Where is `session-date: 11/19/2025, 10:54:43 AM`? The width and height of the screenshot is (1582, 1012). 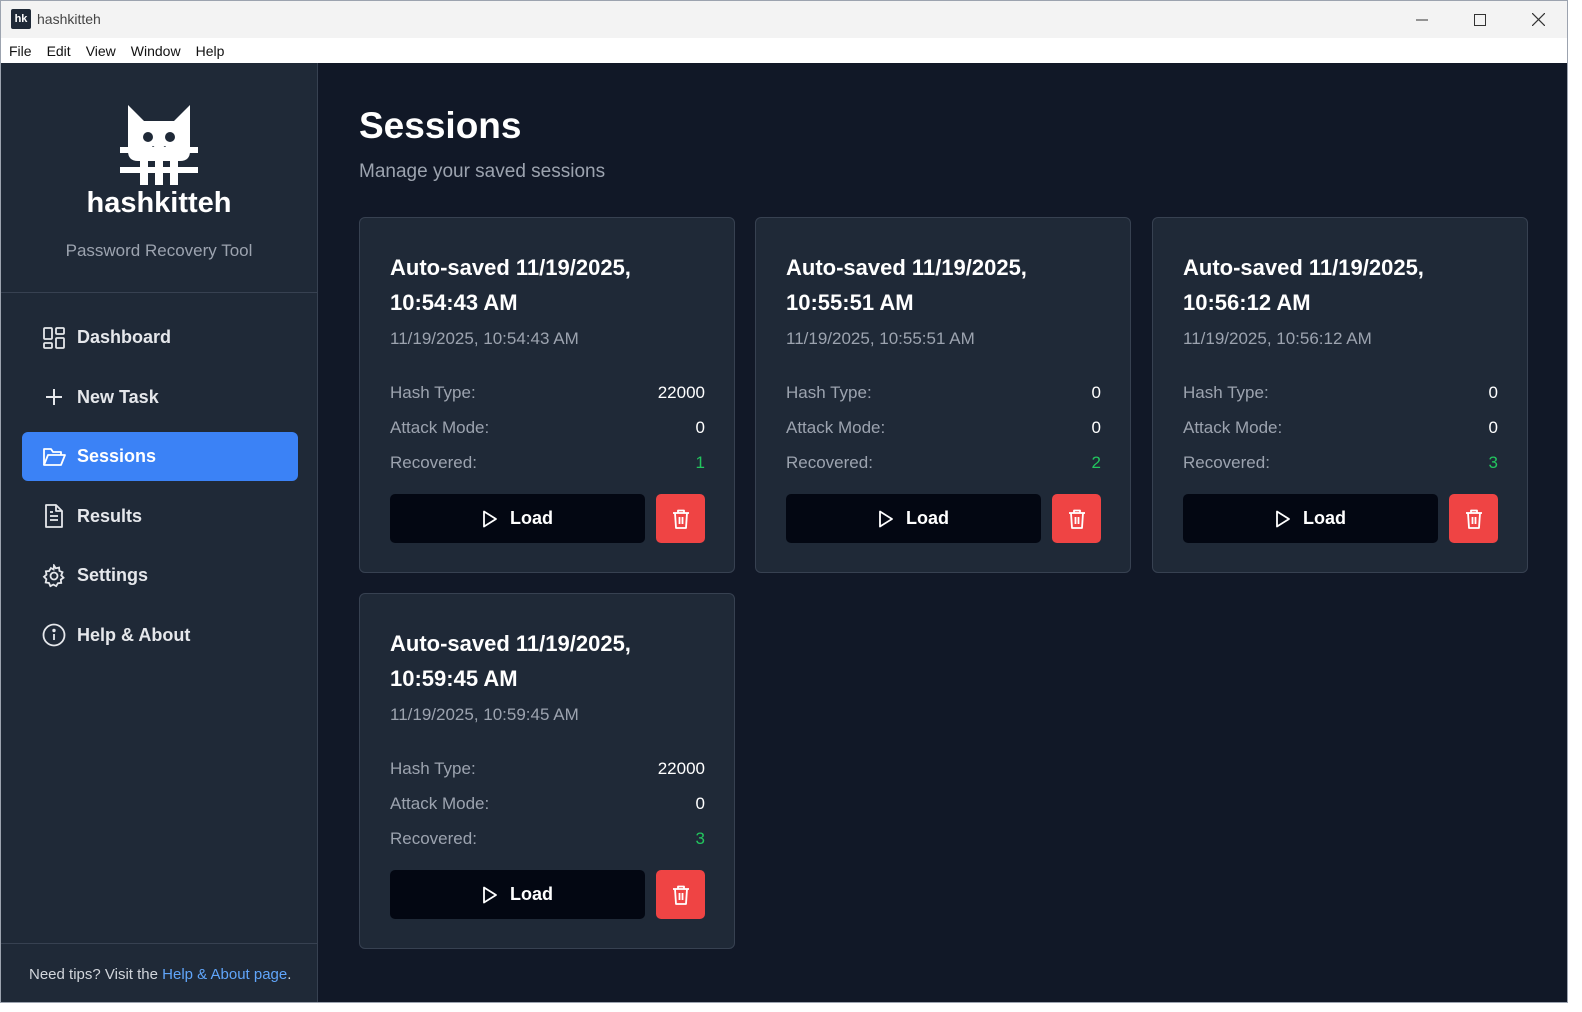
session-date: 11/19/2025, 10:54:43 AM is located at coordinates (484, 338).